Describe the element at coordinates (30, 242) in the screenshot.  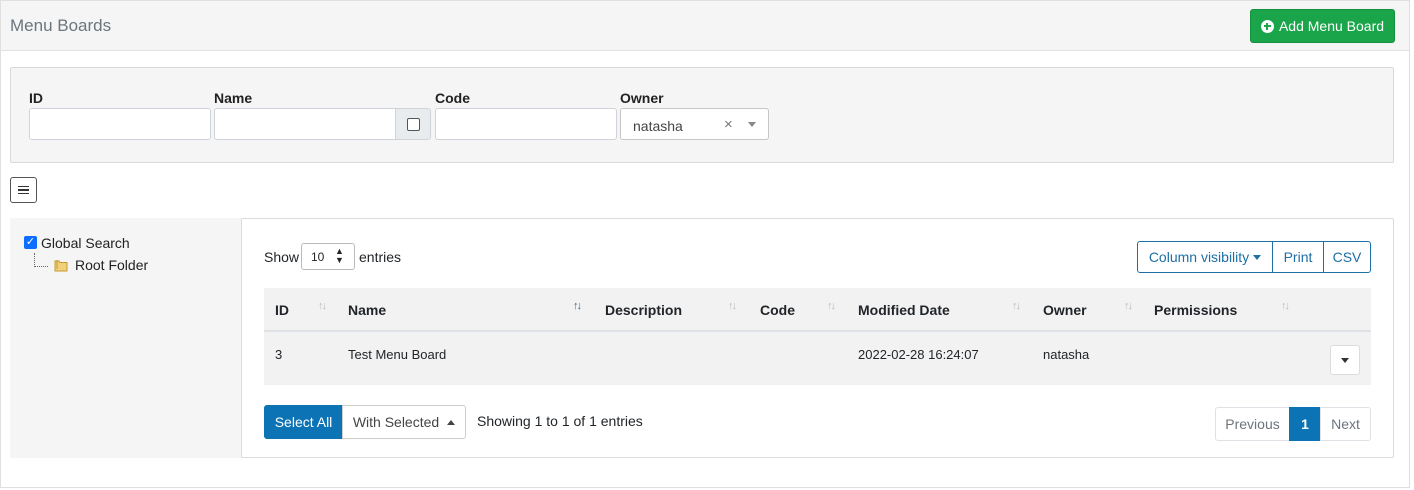
I see `global-search-checkbox: ✓` at that location.